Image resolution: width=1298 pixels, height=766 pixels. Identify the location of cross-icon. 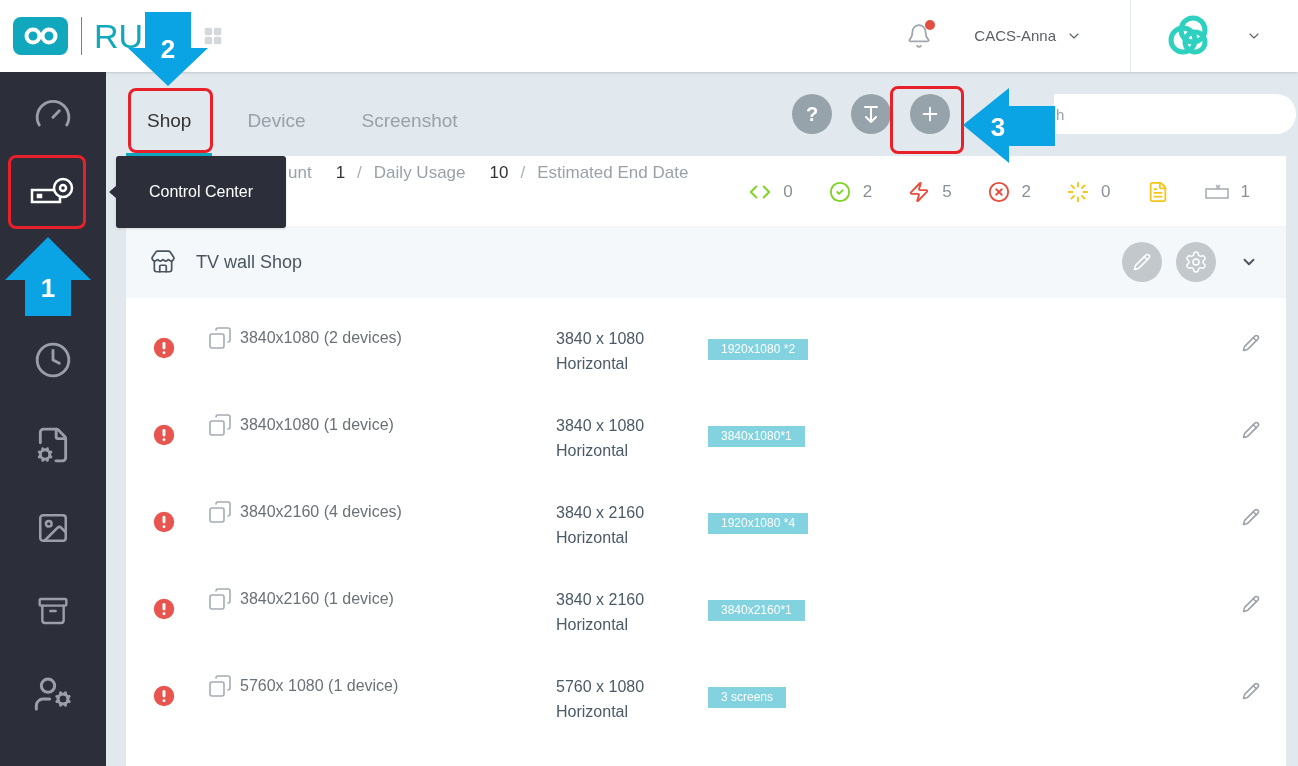
(998, 192).